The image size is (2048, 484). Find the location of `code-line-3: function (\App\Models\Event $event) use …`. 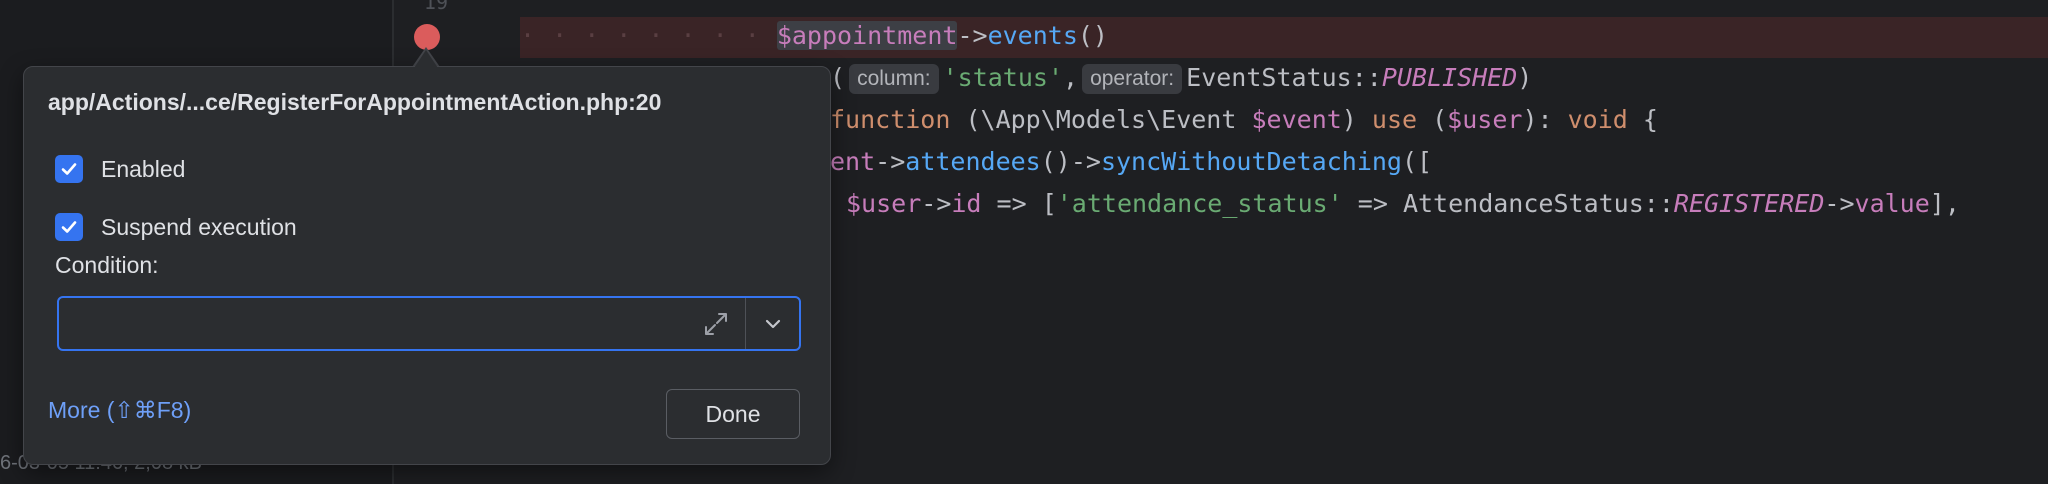

code-line-3: function (\App\Models\Event $event) use … is located at coordinates (1244, 119).